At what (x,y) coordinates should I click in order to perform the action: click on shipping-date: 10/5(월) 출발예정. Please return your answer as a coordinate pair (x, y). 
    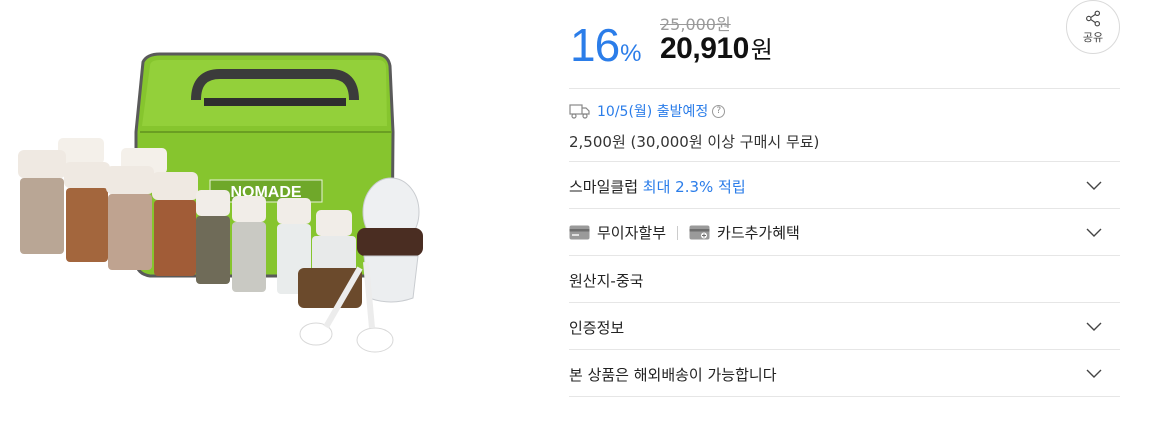
    Looking at the image, I should click on (653, 112).